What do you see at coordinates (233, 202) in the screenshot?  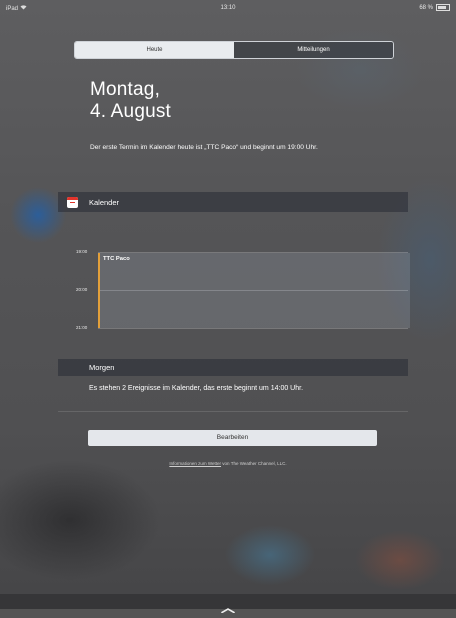 I see `calendar-section-header: Kalender` at bounding box center [233, 202].